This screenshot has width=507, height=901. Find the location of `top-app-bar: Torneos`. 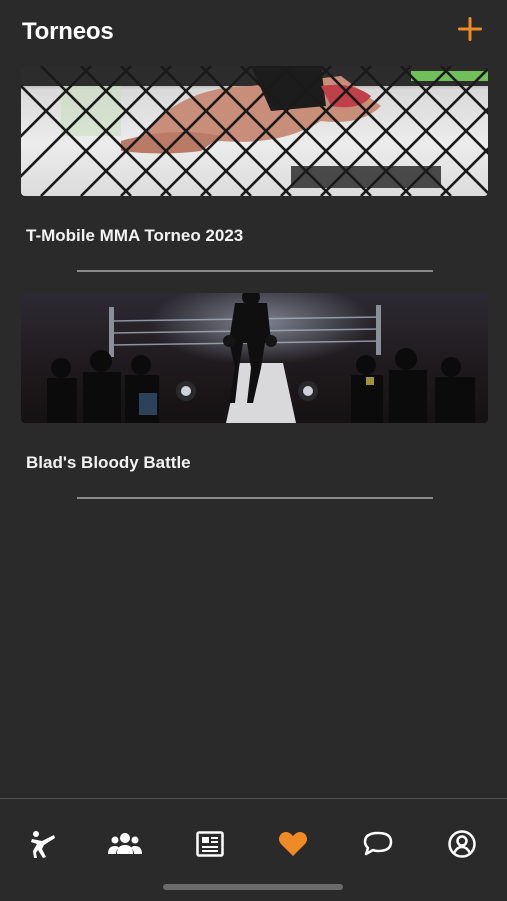

top-app-bar: Torneos is located at coordinates (253, 32).